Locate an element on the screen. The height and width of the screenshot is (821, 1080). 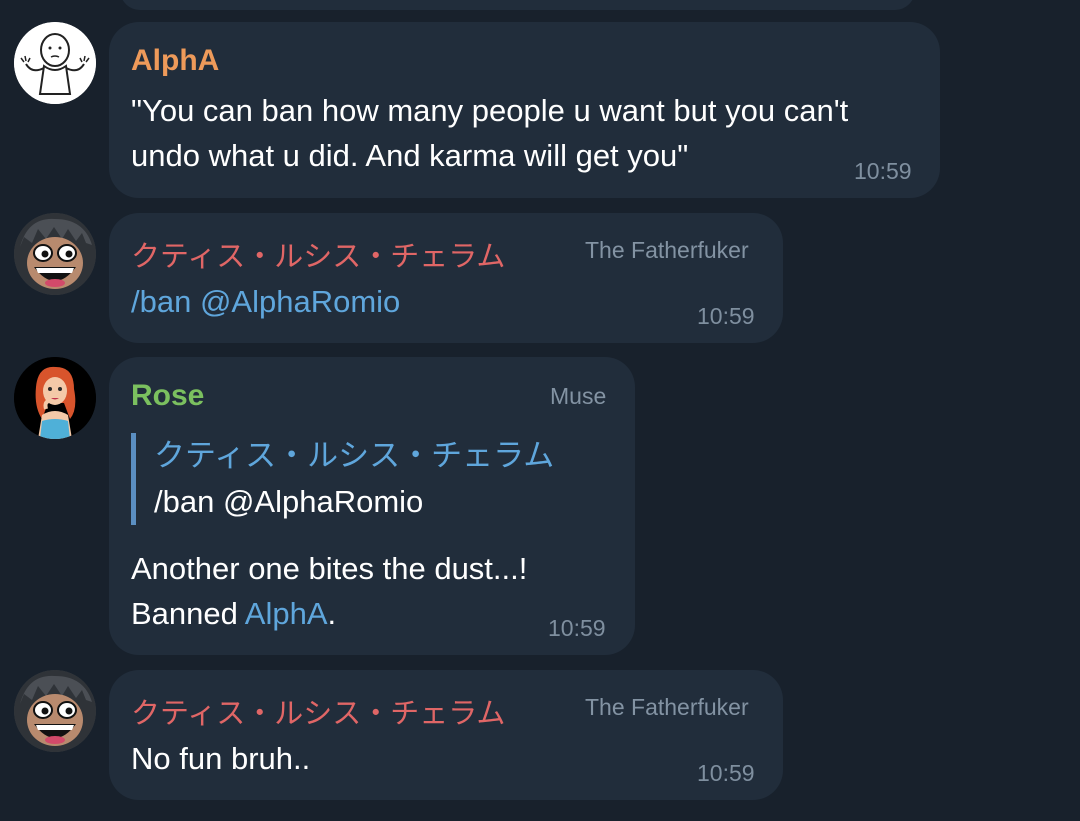
command-link: /ban @AlphaRomio is located at coordinates (265, 301).